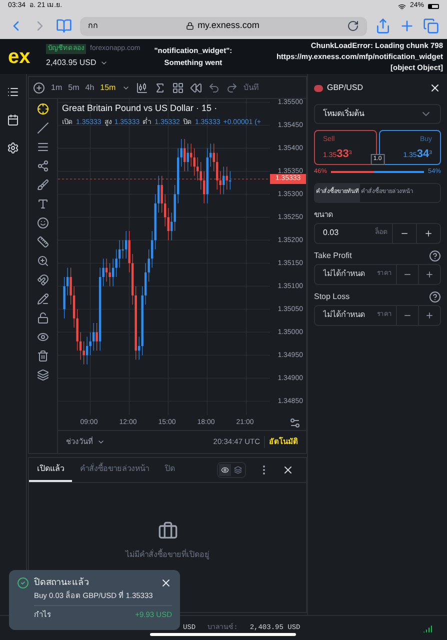  I want to click on url-text: my.exness.com, so click(229, 26).